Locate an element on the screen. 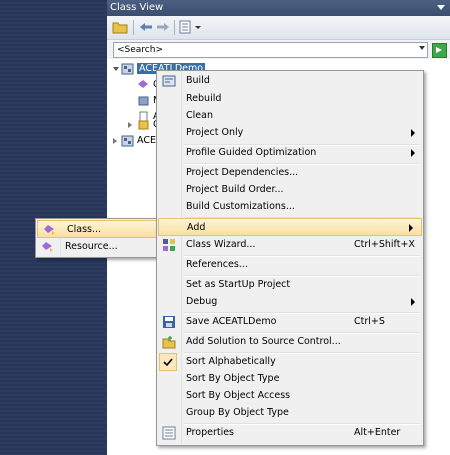 This screenshot has height=455, width=450. macro-node-icon is located at coordinates (143, 100).